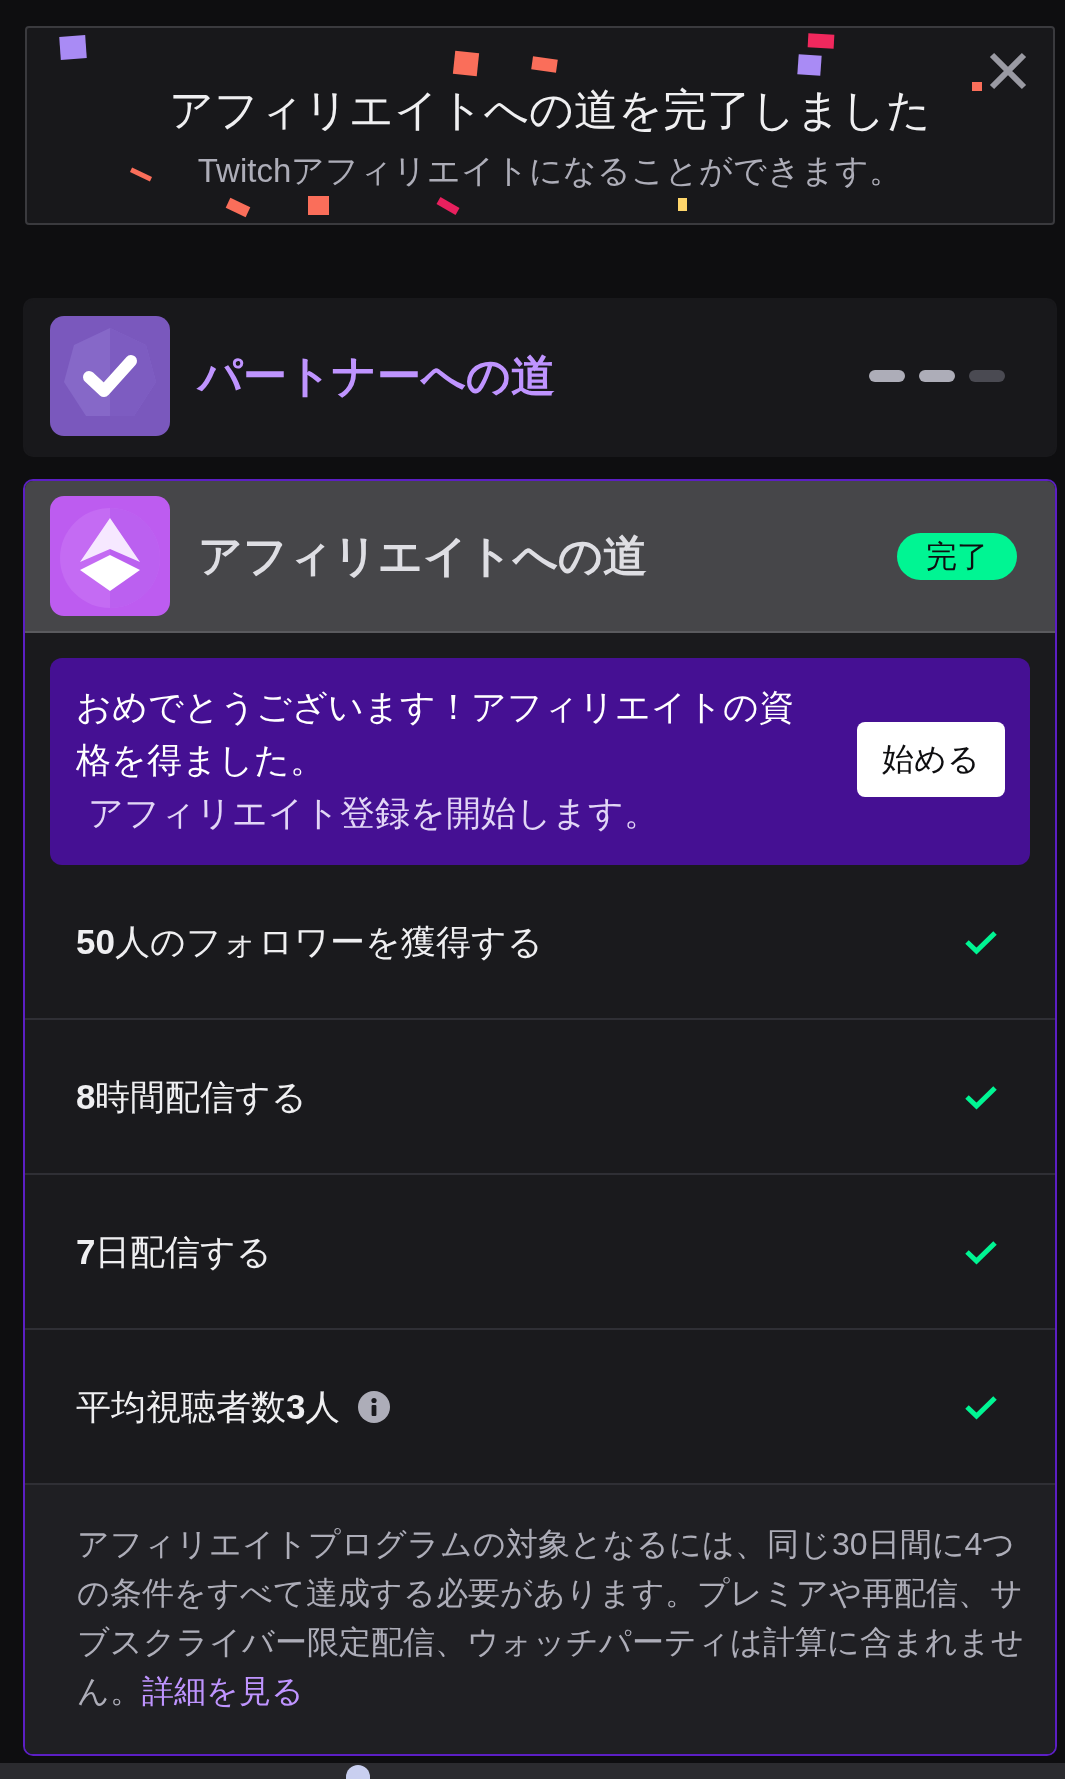 The image size is (1065, 1779). What do you see at coordinates (435, 733) in the screenshot?
I see `notice-message: おめでとうございます！アフィリエイトの資格を得ました。` at bounding box center [435, 733].